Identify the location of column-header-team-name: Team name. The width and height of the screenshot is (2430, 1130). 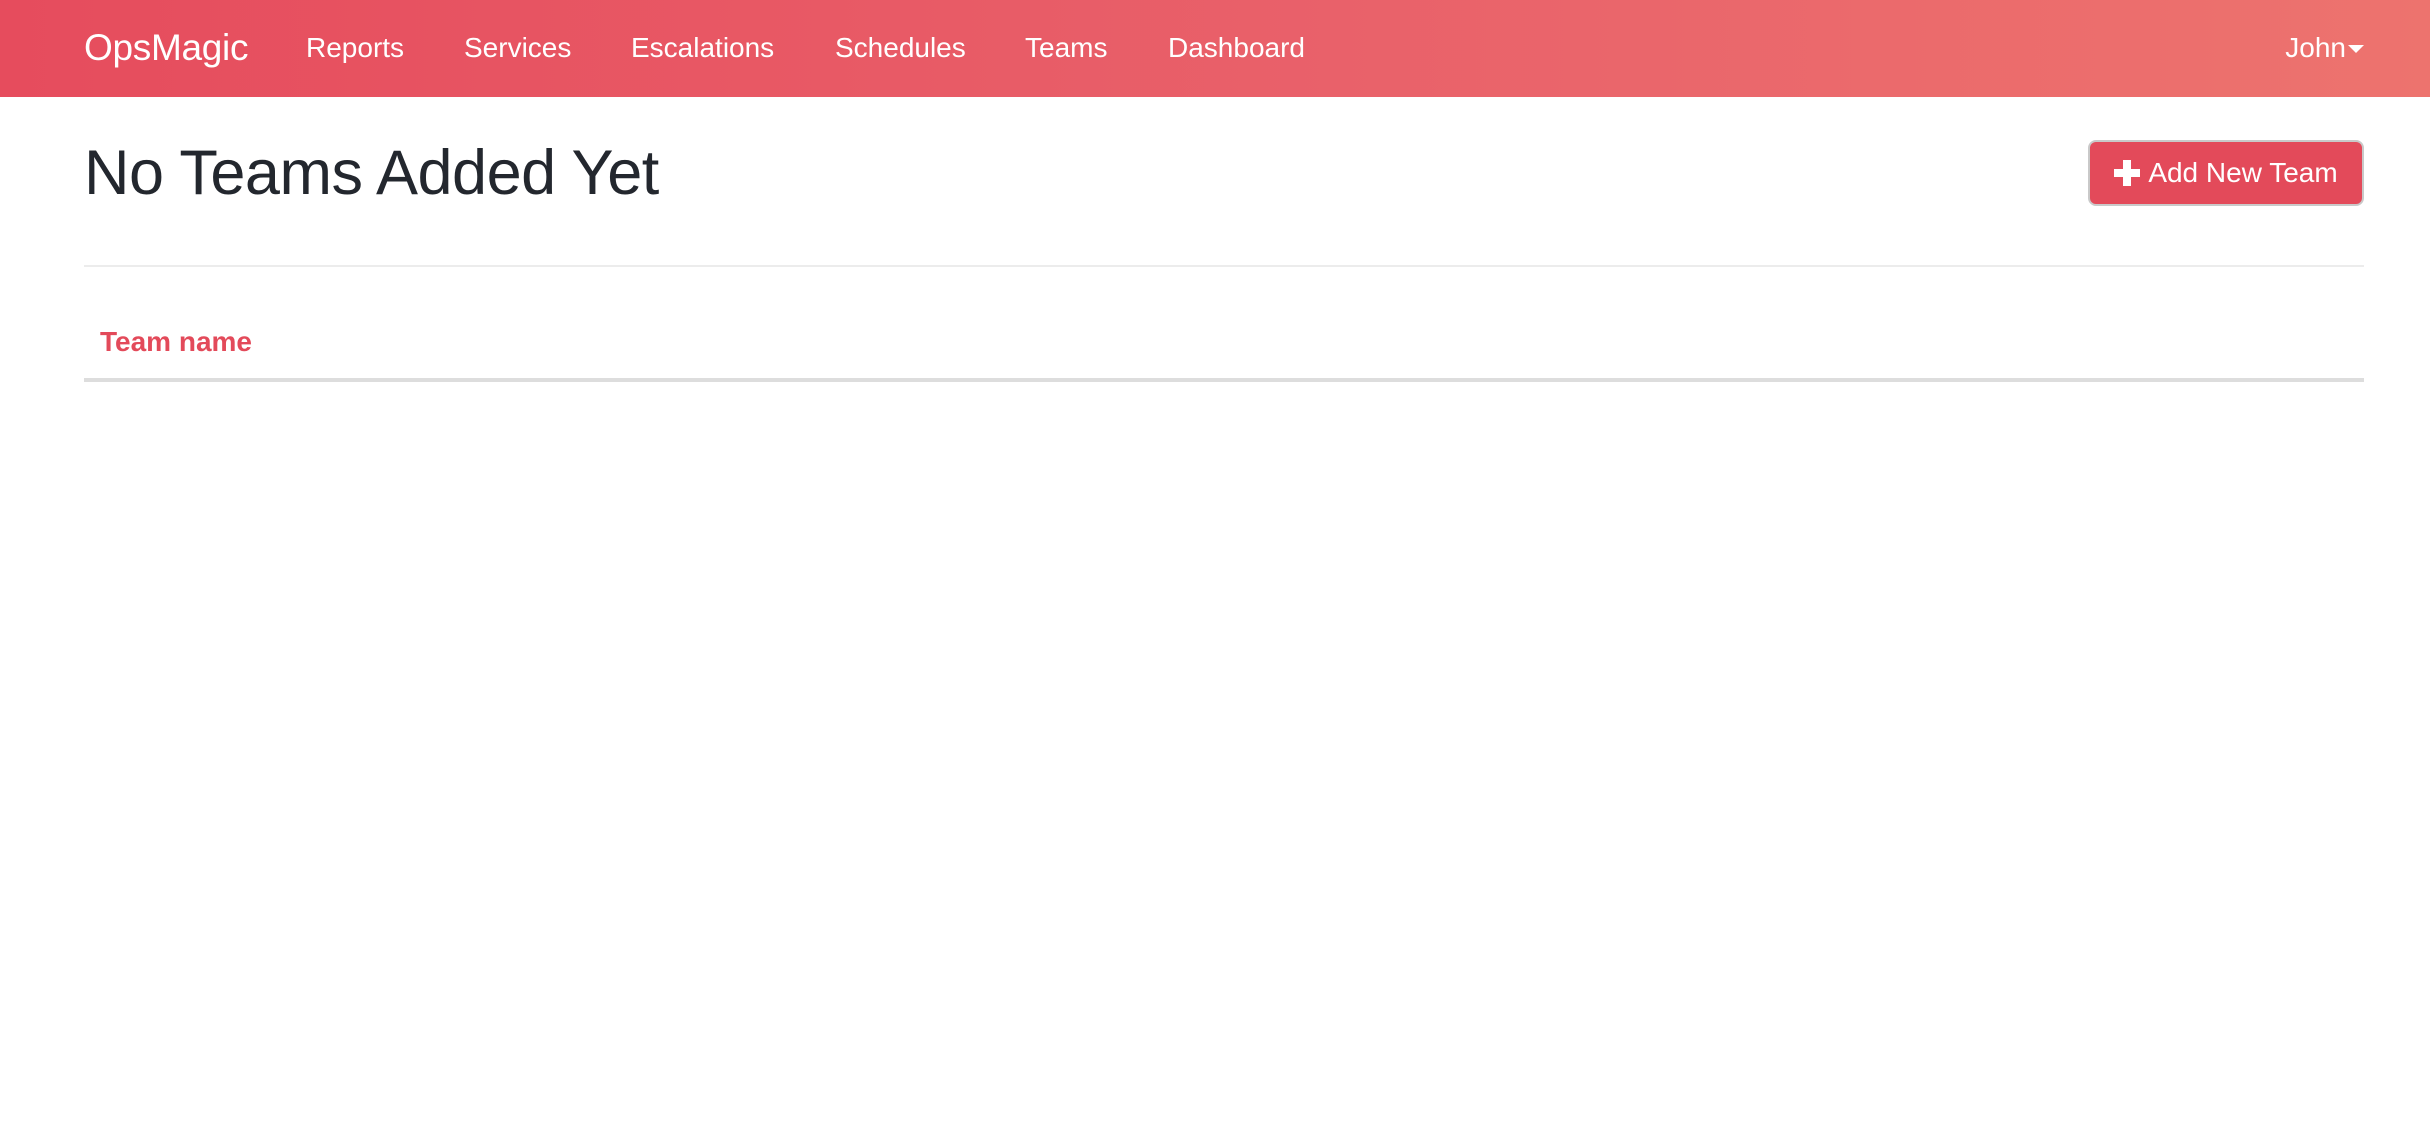
(1224, 346).